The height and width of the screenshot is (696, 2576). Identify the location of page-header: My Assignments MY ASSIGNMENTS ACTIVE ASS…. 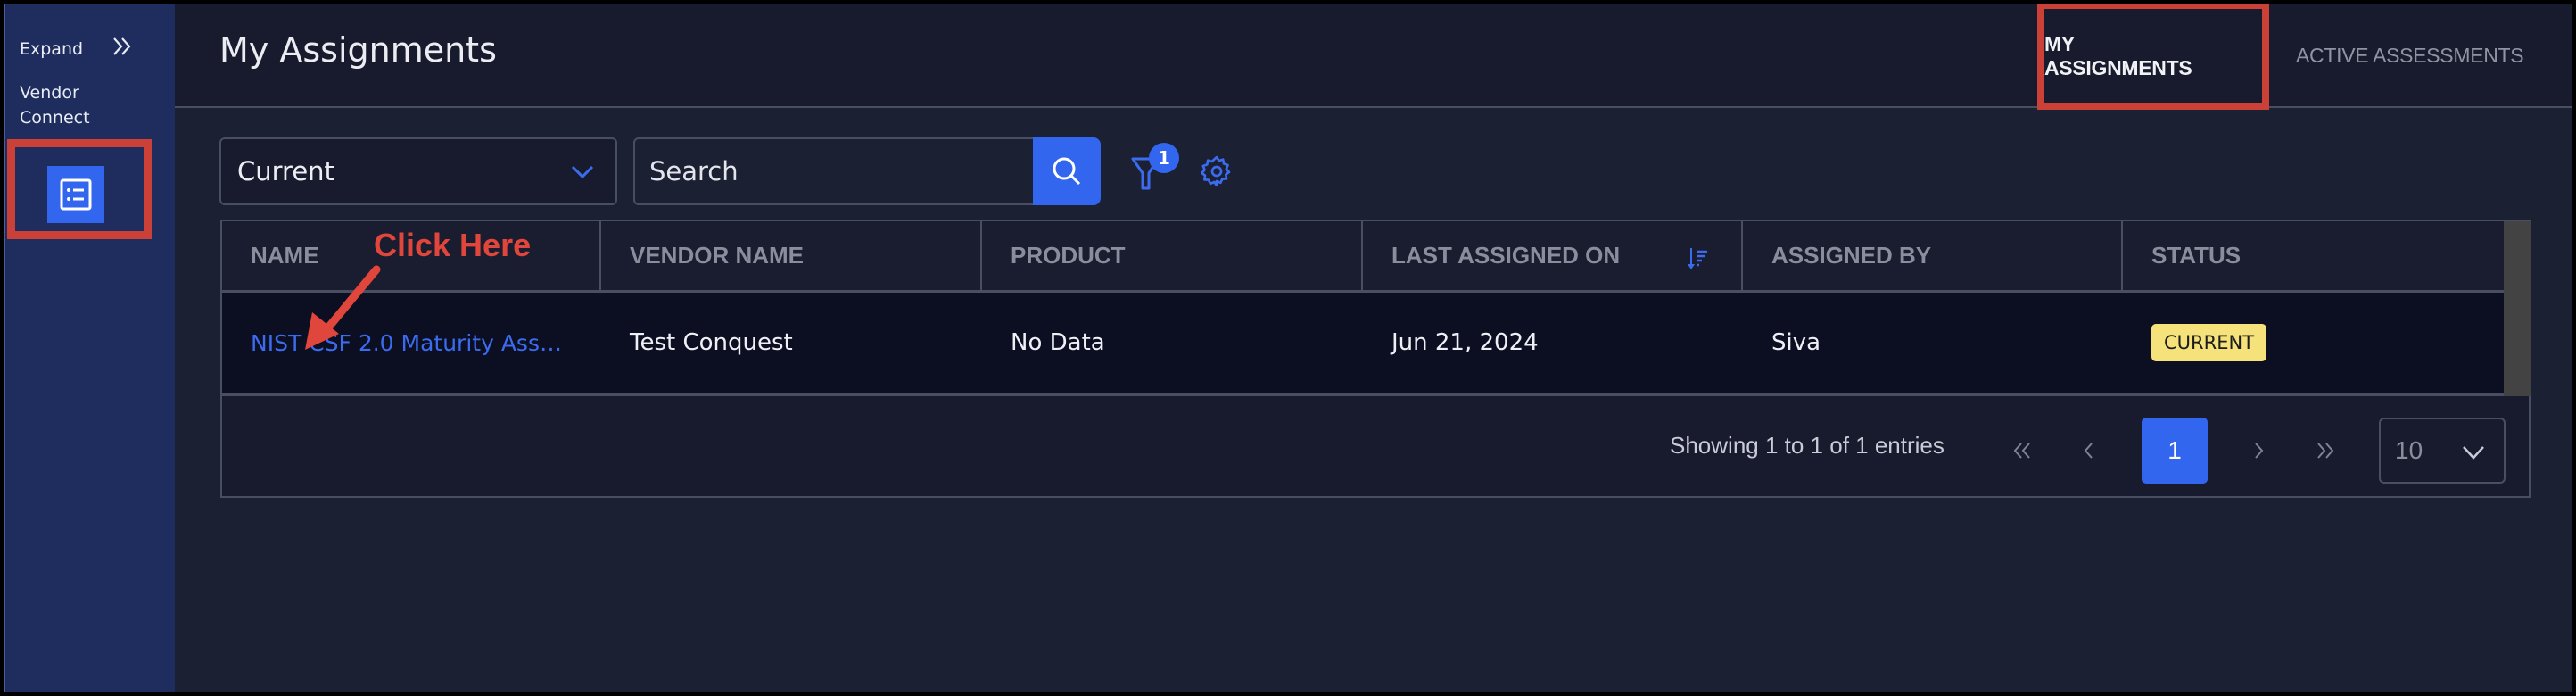
(1373, 57).